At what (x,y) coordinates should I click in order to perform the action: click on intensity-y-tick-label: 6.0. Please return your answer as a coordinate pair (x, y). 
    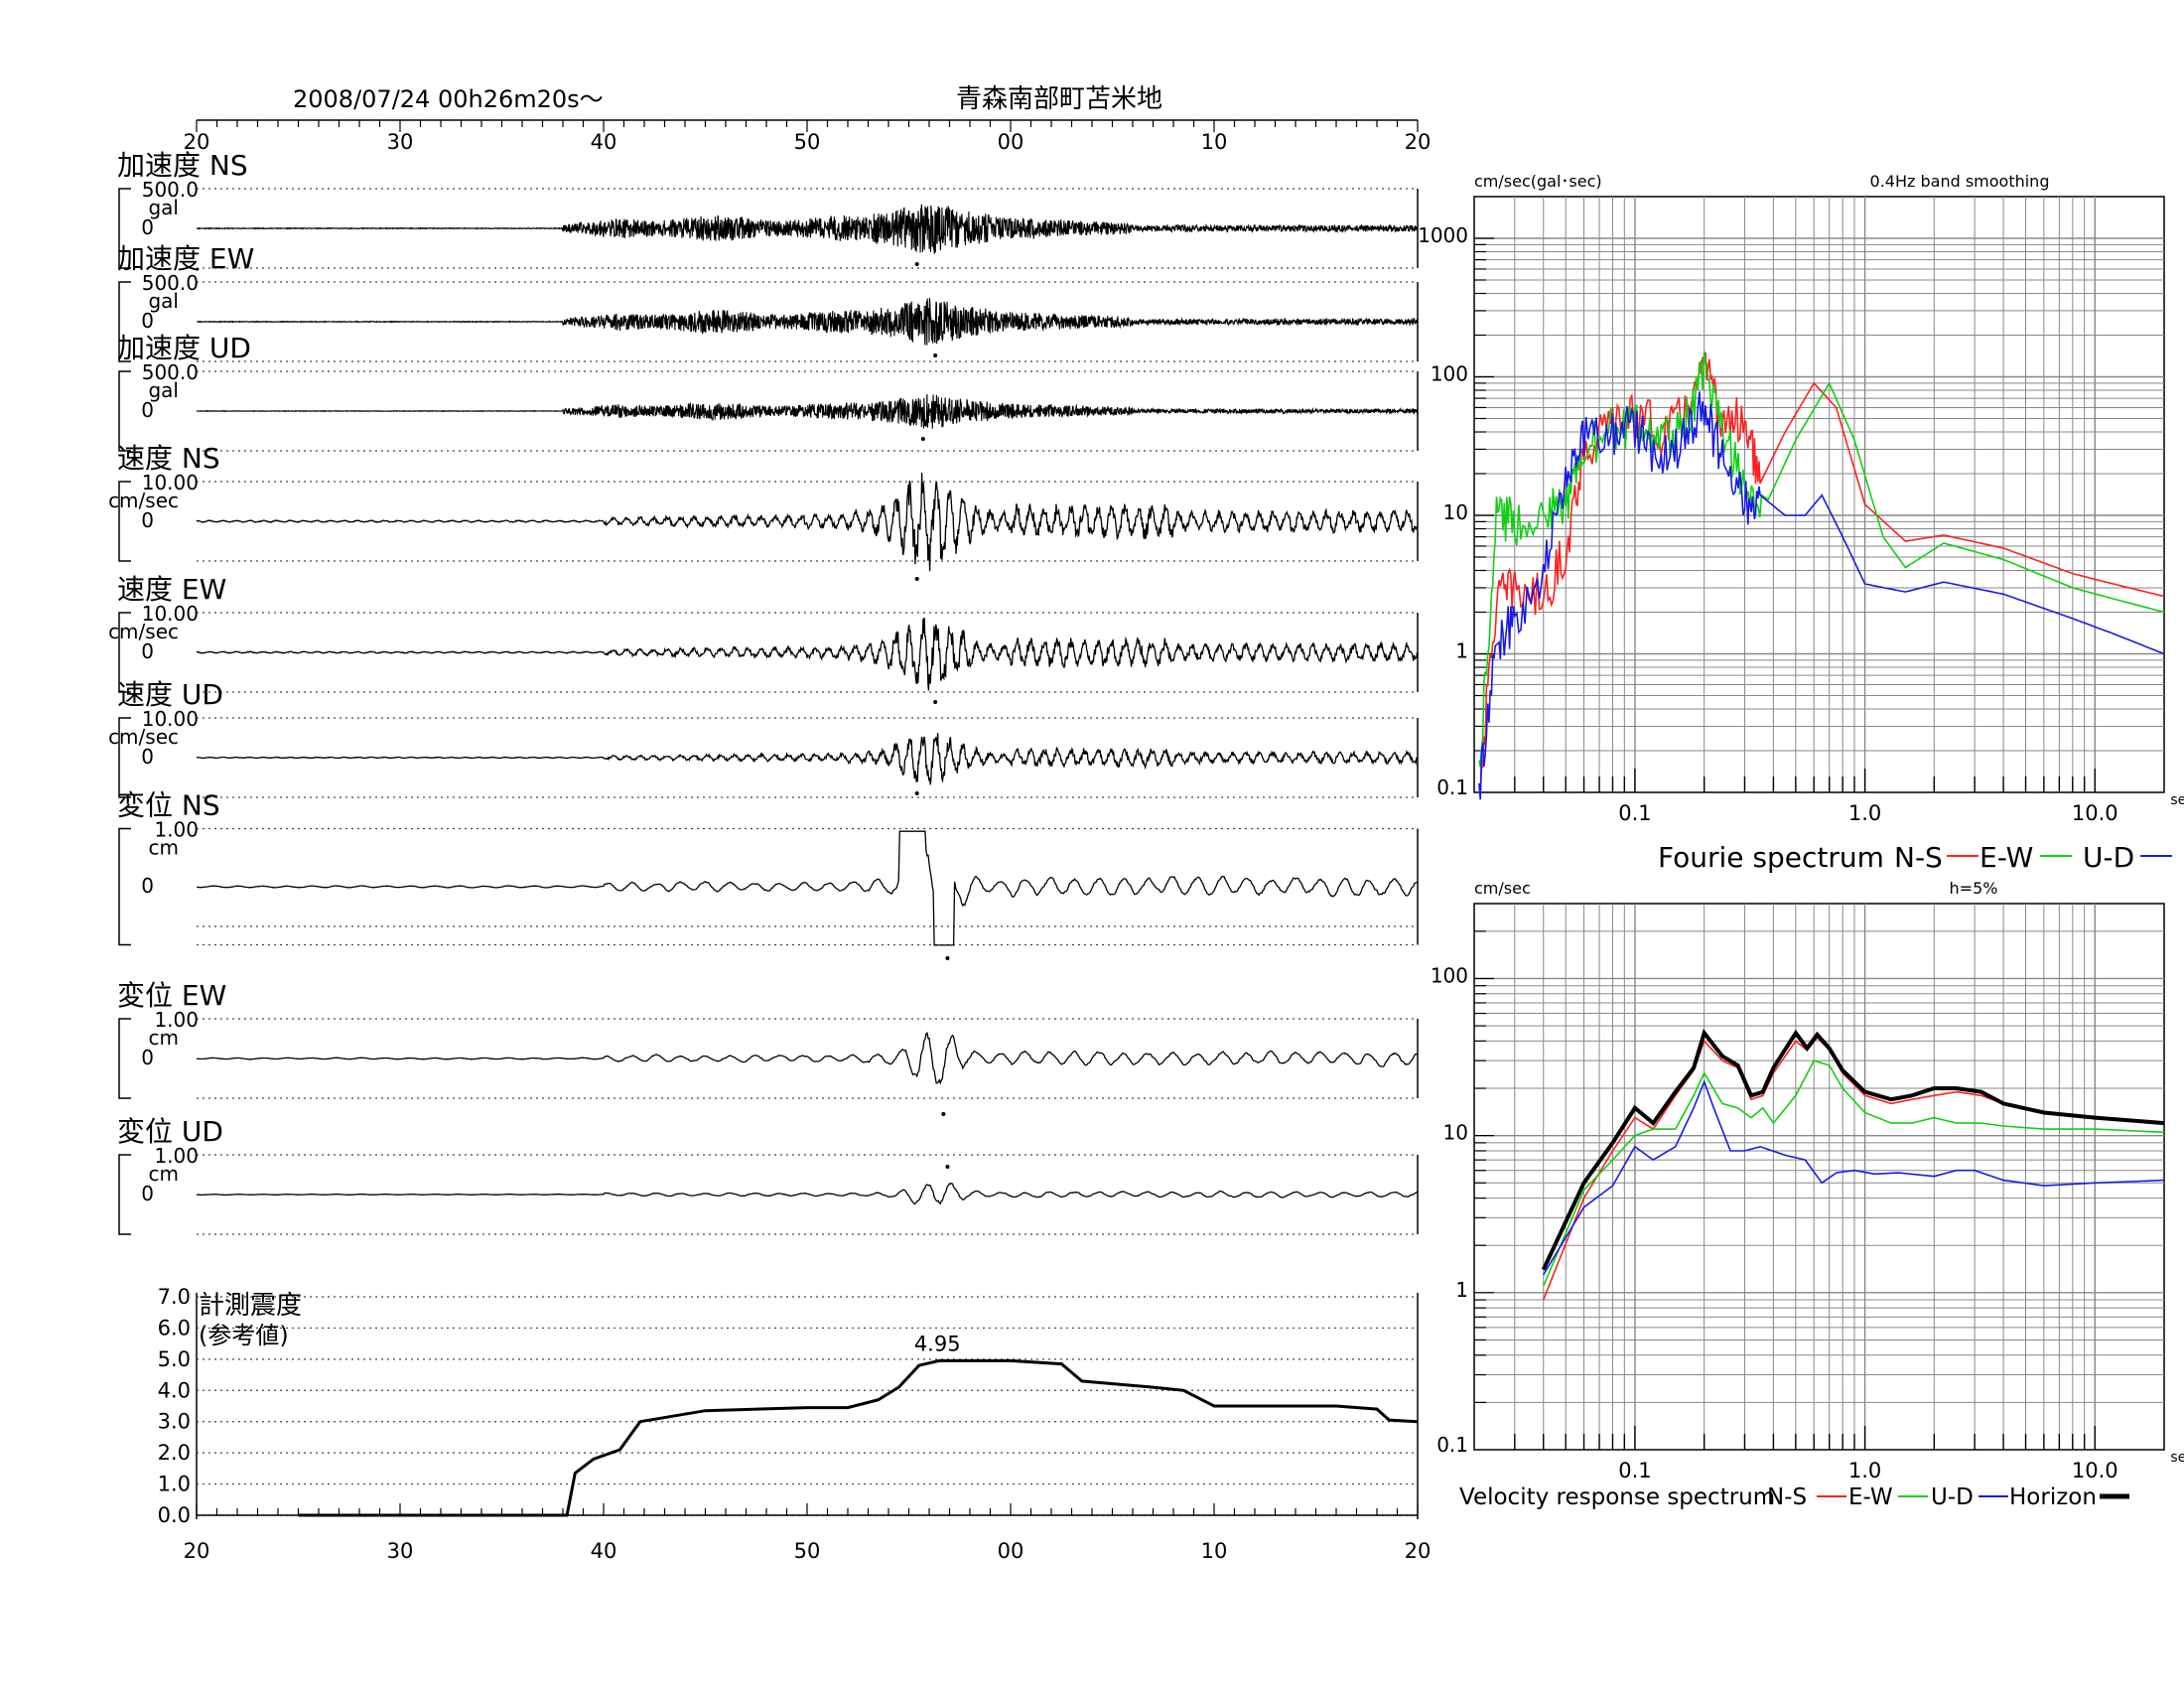
    Looking at the image, I should click on (174, 1328).